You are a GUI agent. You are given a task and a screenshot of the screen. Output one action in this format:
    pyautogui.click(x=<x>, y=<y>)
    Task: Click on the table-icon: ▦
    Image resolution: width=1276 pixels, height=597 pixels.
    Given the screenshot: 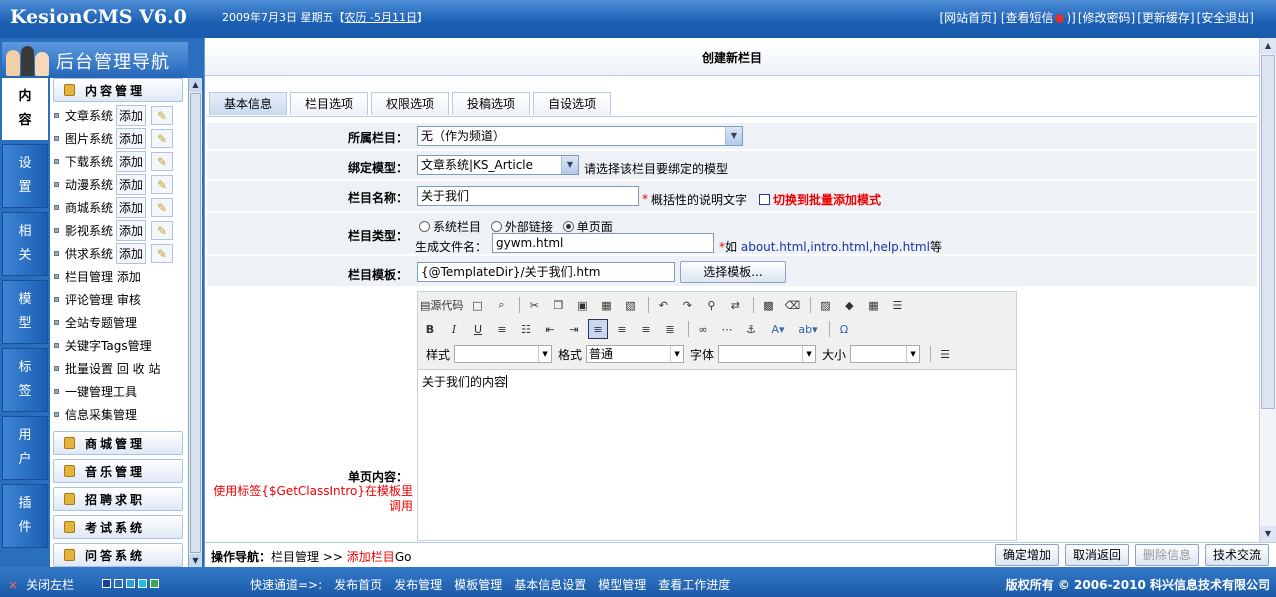 What is the action you would take?
    pyautogui.click(x=873, y=305)
    